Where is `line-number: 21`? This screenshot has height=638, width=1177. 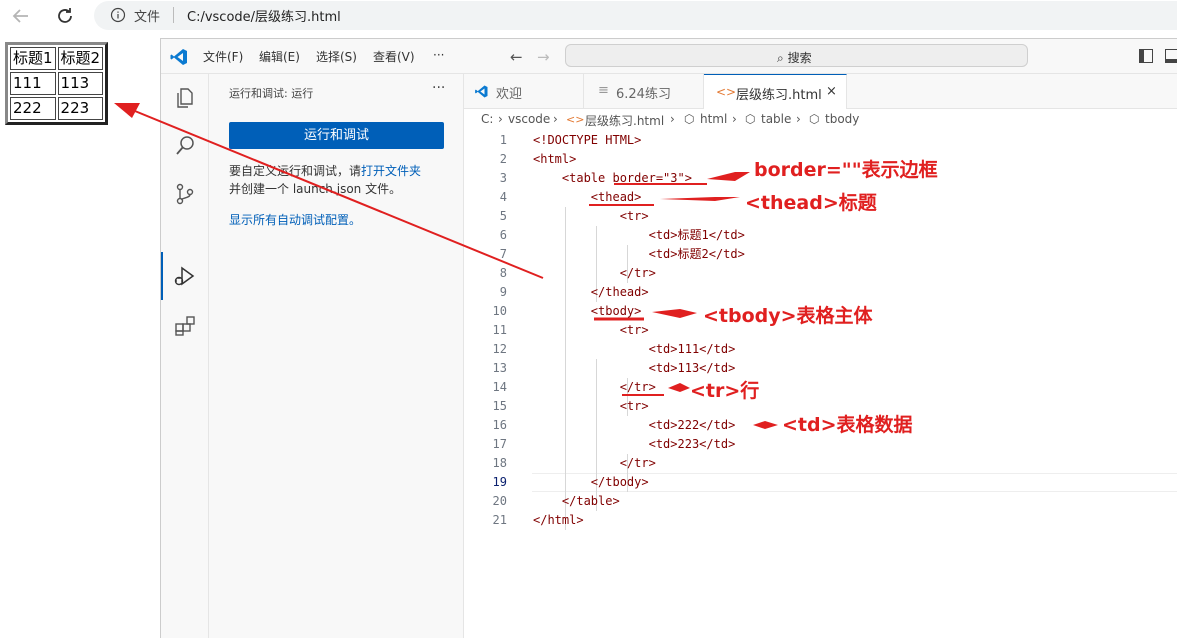
line-number: 21 is located at coordinates (499, 520).